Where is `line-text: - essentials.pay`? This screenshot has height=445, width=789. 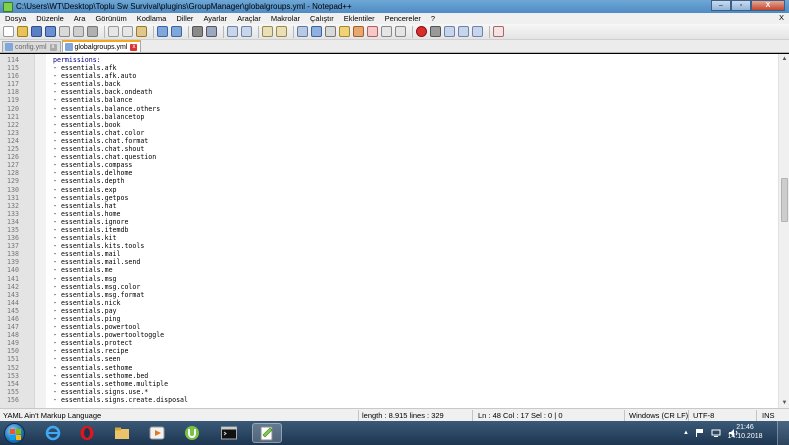 line-text: - essentials.pay is located at coordinates (85, 311).